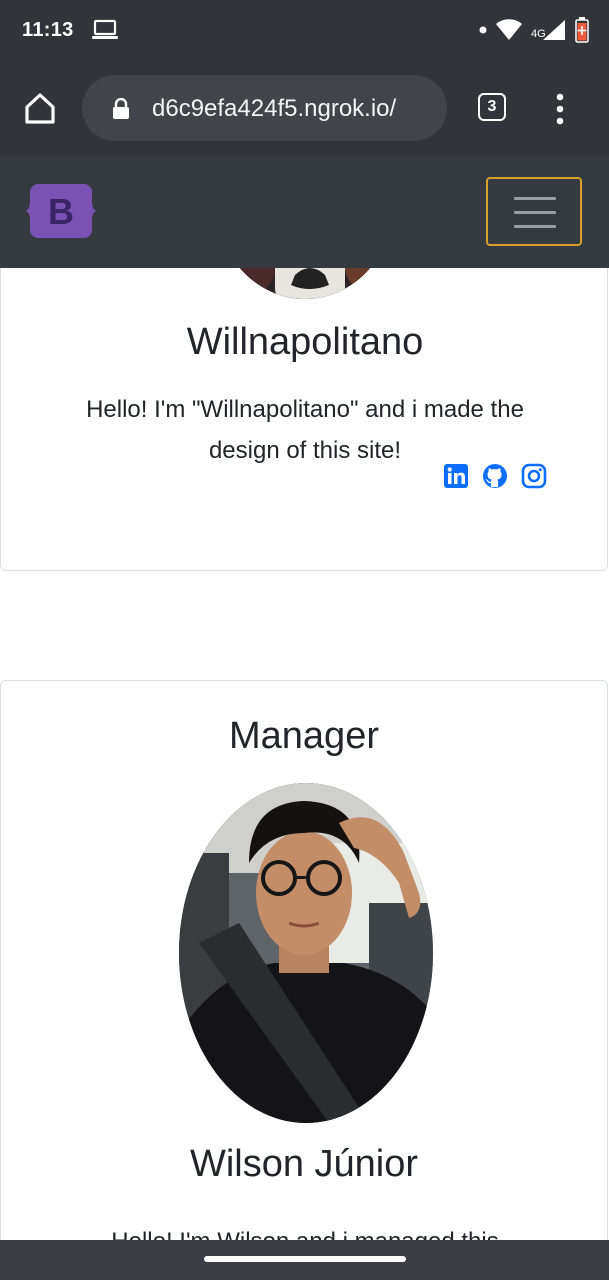 Image resolution: width=609 pixels, height=1280 pixels. I want to click on url-text: d6c9efa424f5.ngrok.io/, so click(274, 108).